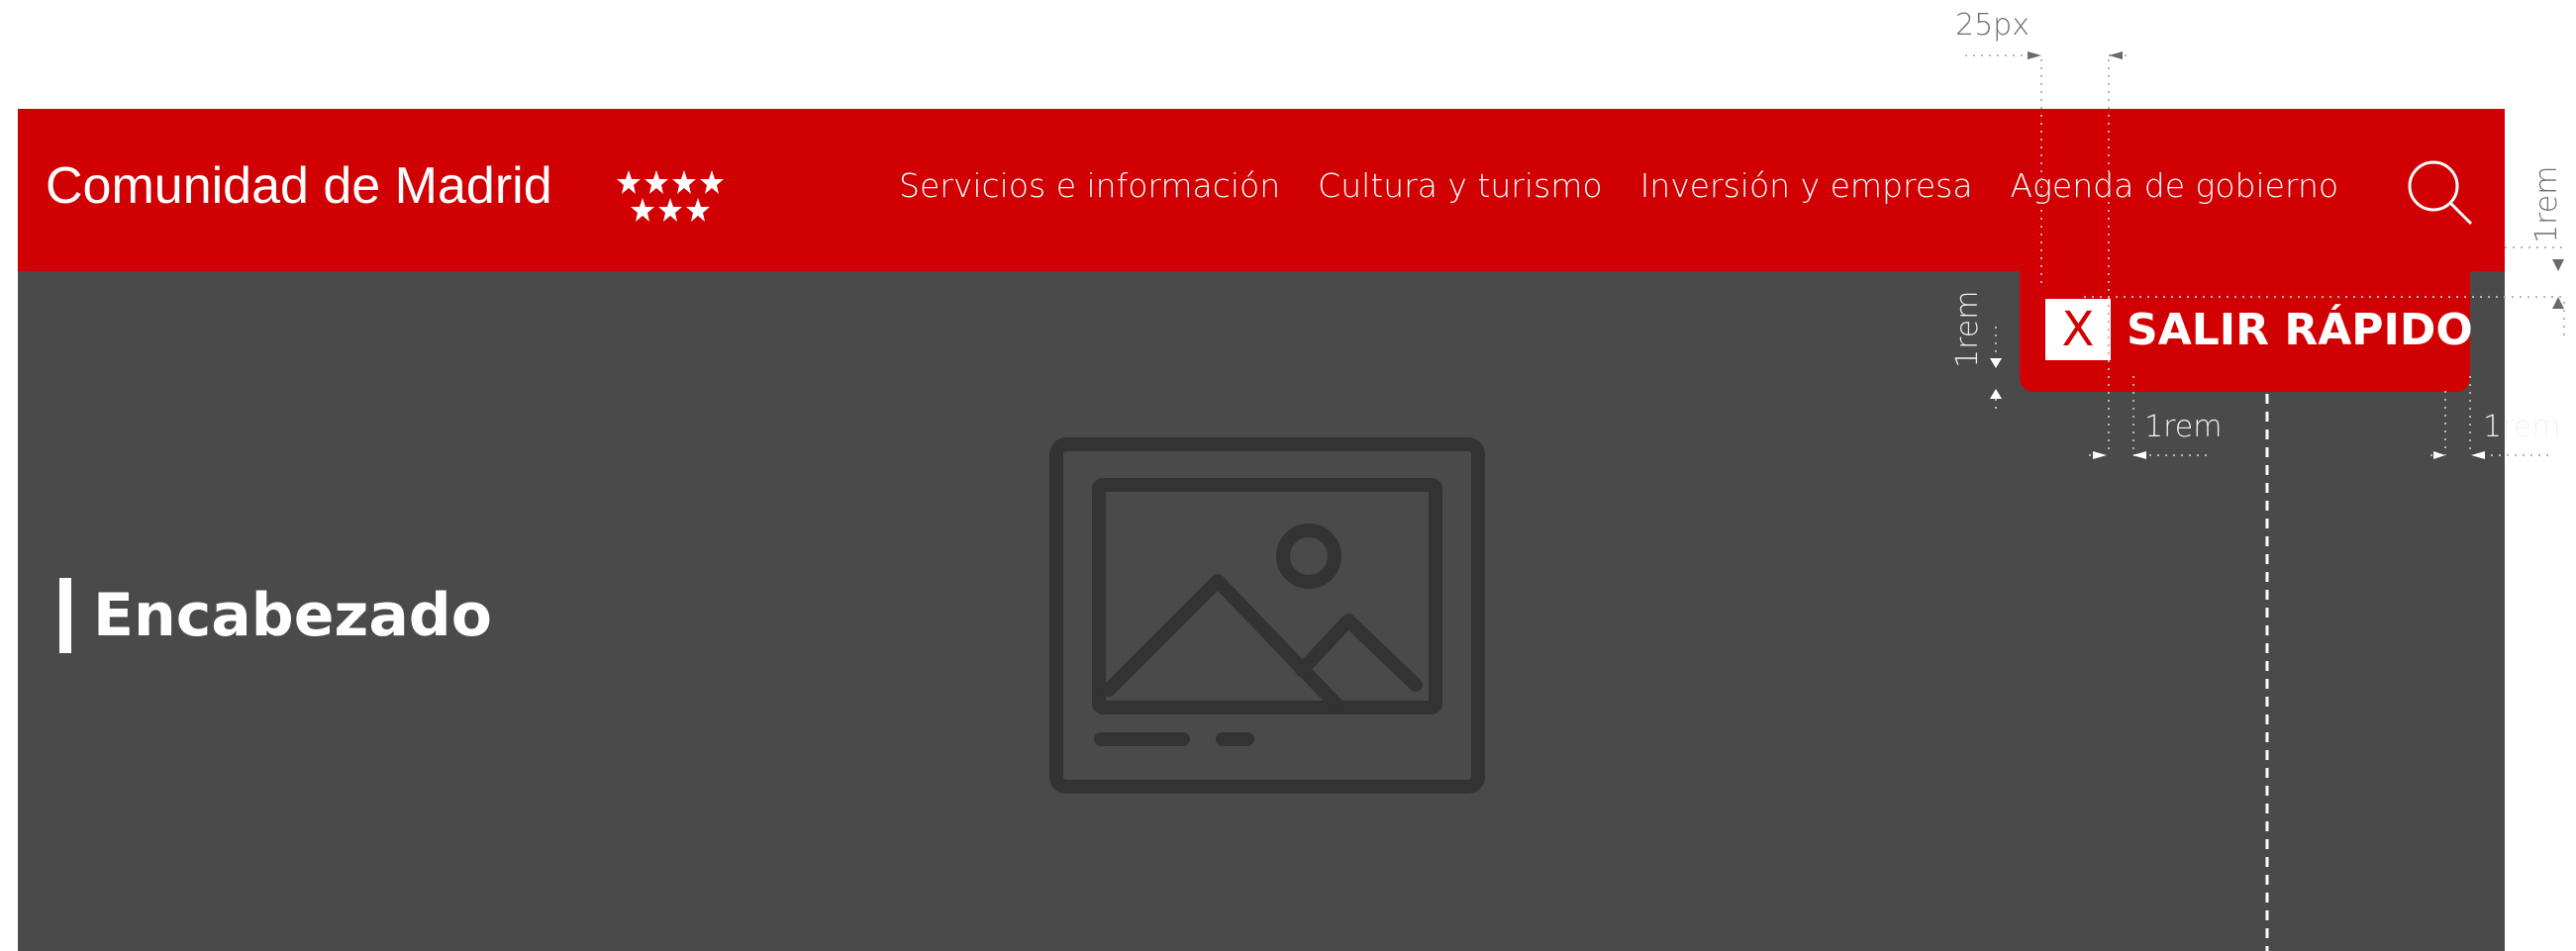  What do you see at coordinates (1090, 191) in the screenshot?
I see `nav-item-servicios: Servicios e información` at bounding box center [1090, 191].